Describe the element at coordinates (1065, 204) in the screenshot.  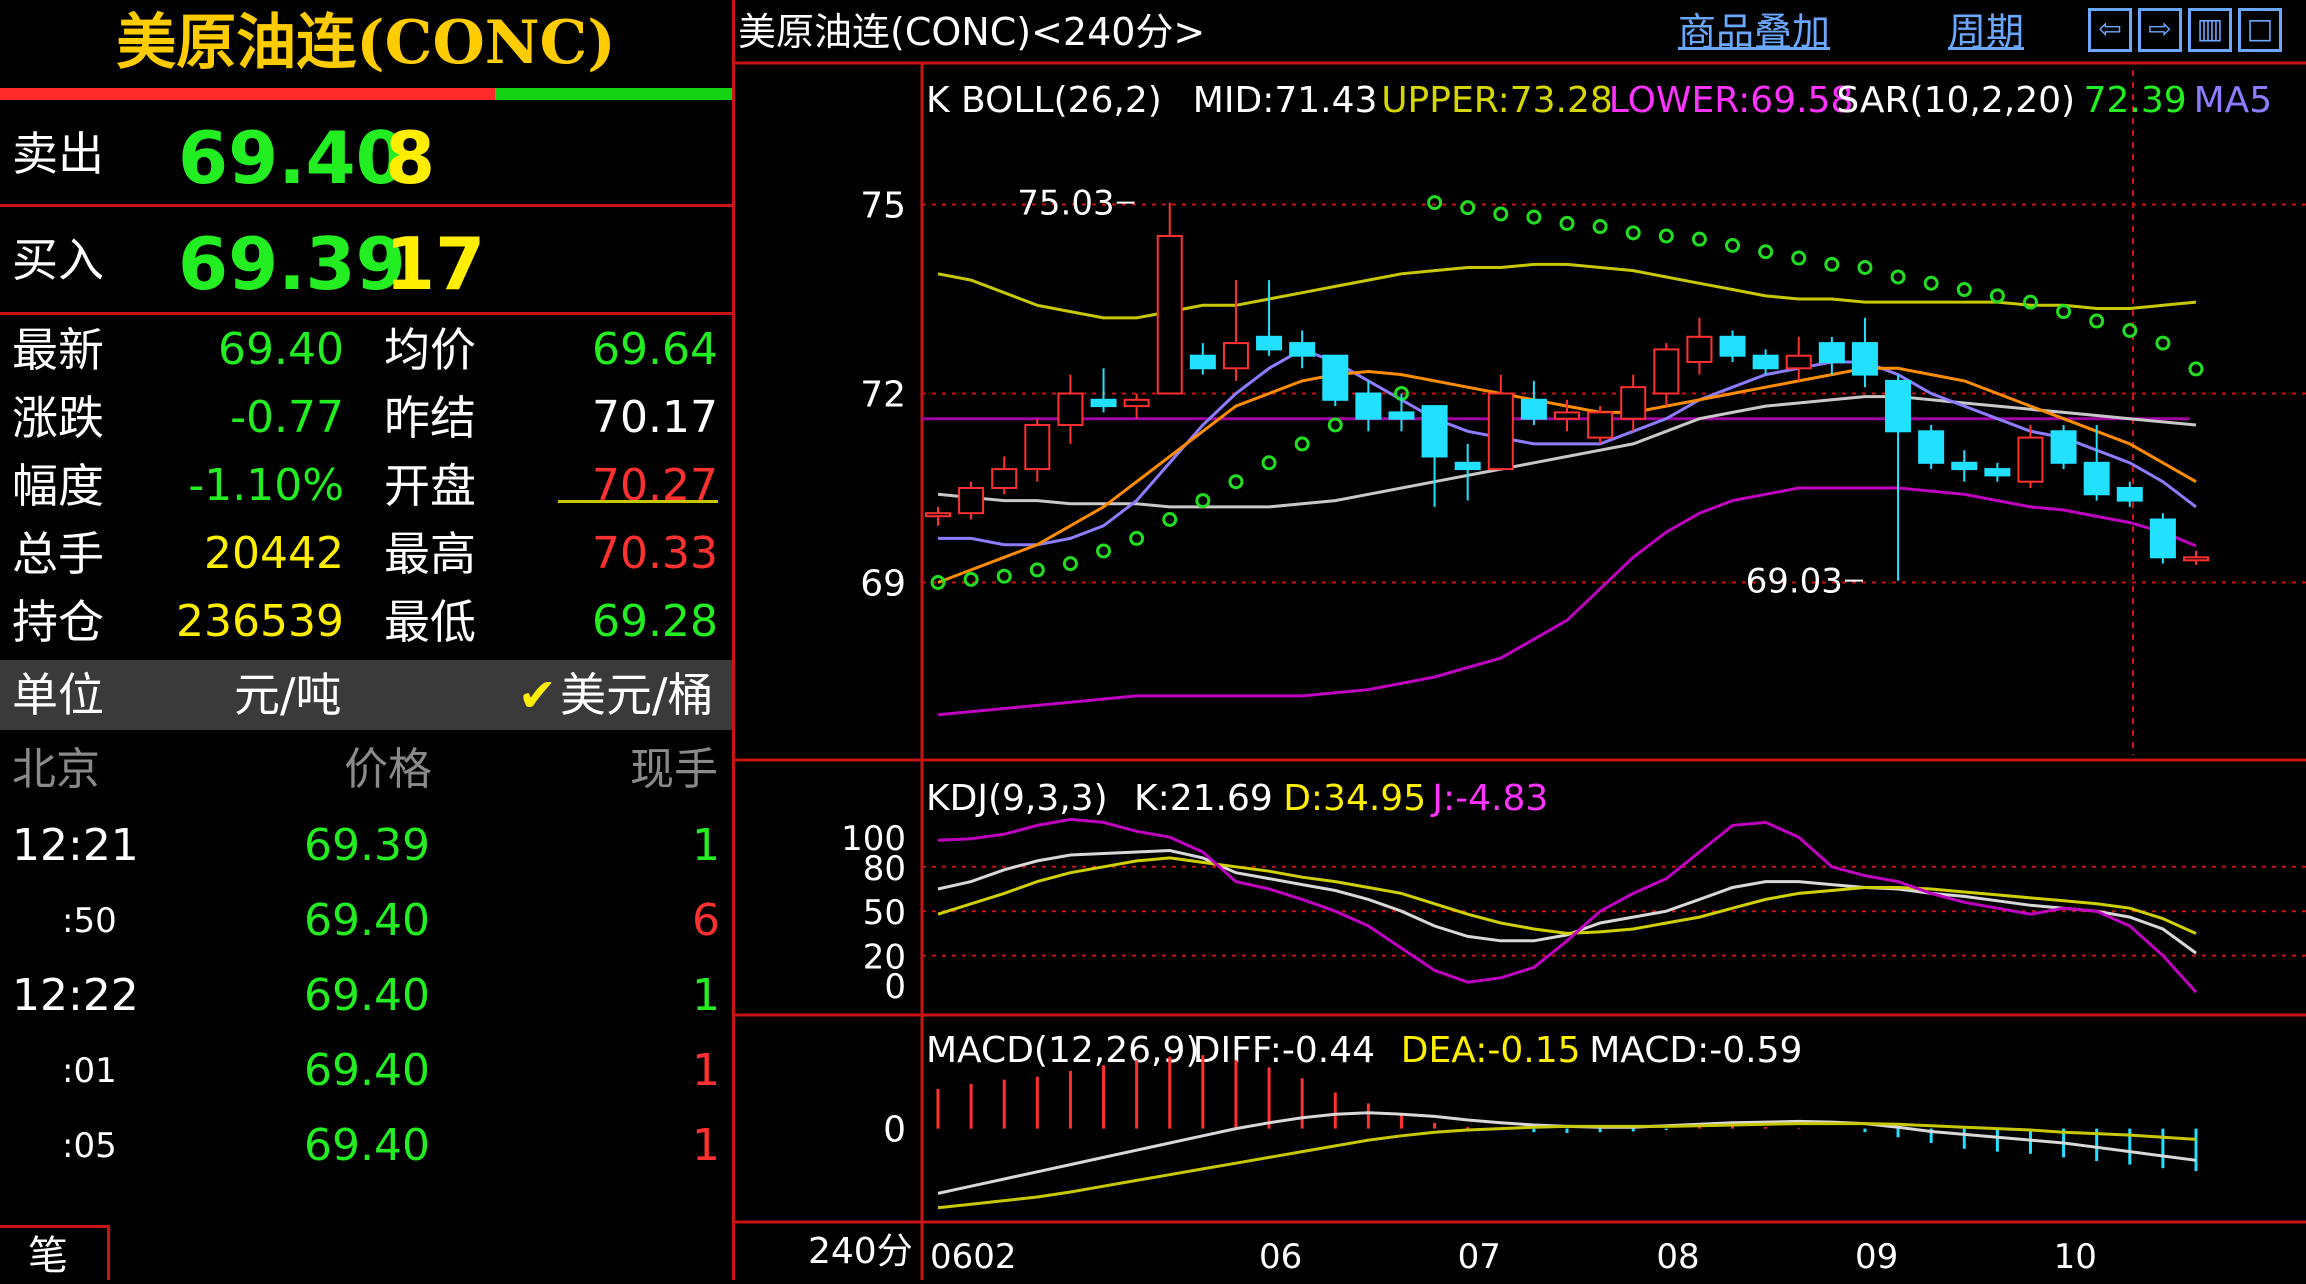
I see `annotation-label: 75.03` at that location.